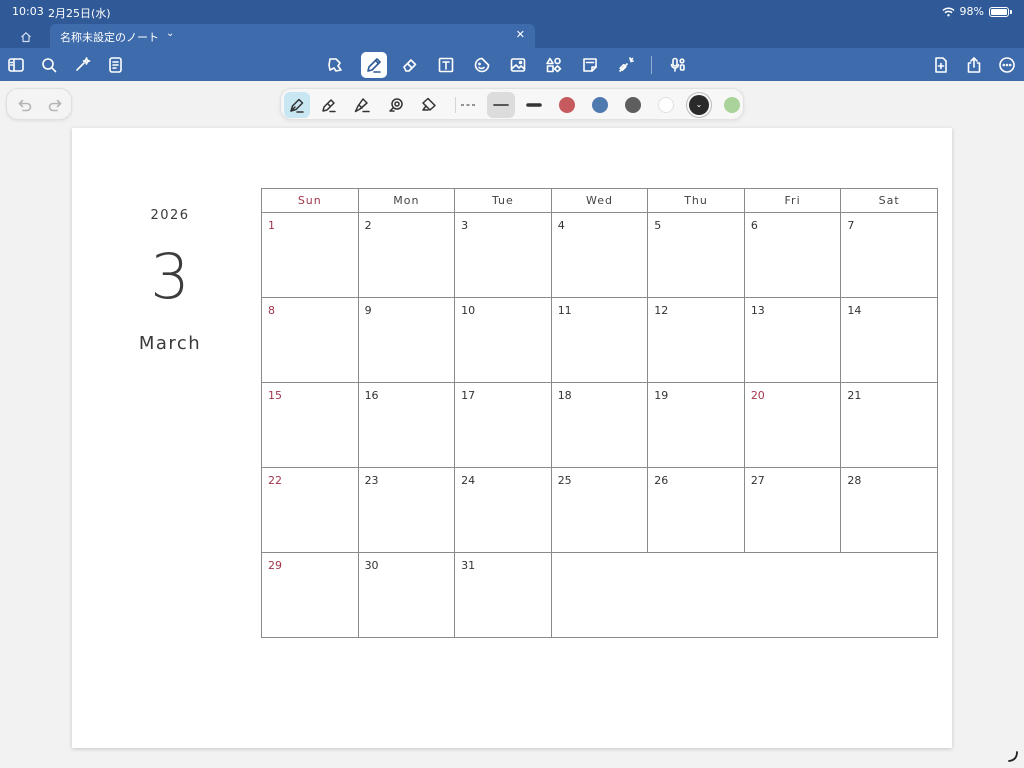  Describe the element at coordinates (792, 255) in the screenshot. I see `day-cell: 6` at that location.